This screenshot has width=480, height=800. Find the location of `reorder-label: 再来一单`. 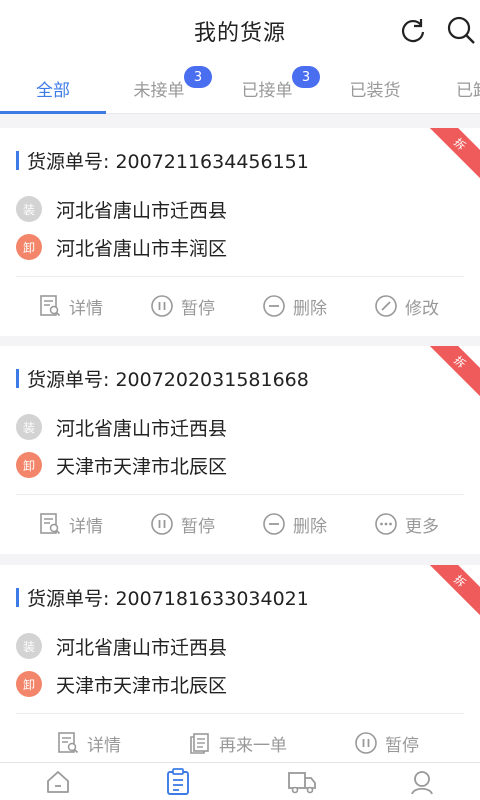

reorder-label: 再来一单 is located at coordinates (253, 745).